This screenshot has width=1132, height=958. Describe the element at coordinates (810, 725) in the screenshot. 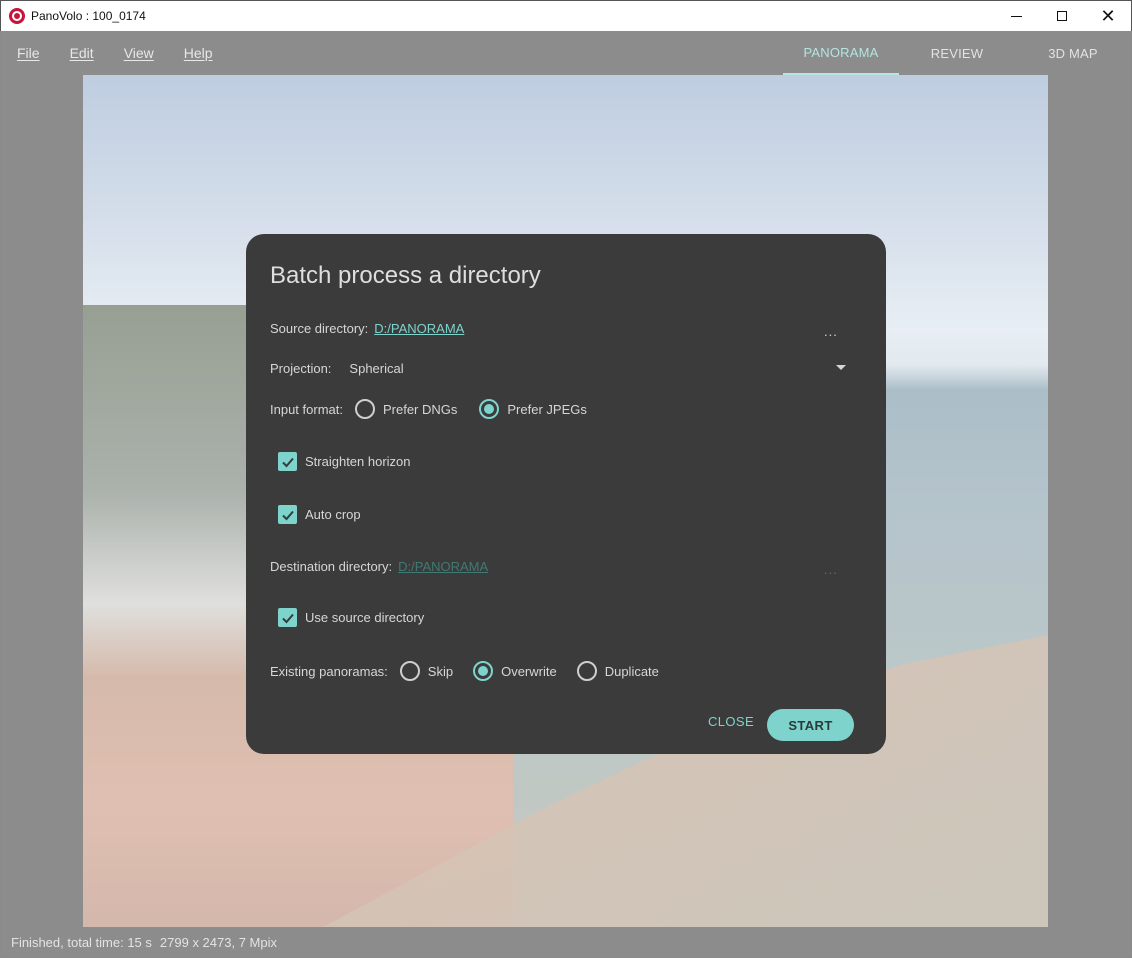

I see `start-button: START` at that location.